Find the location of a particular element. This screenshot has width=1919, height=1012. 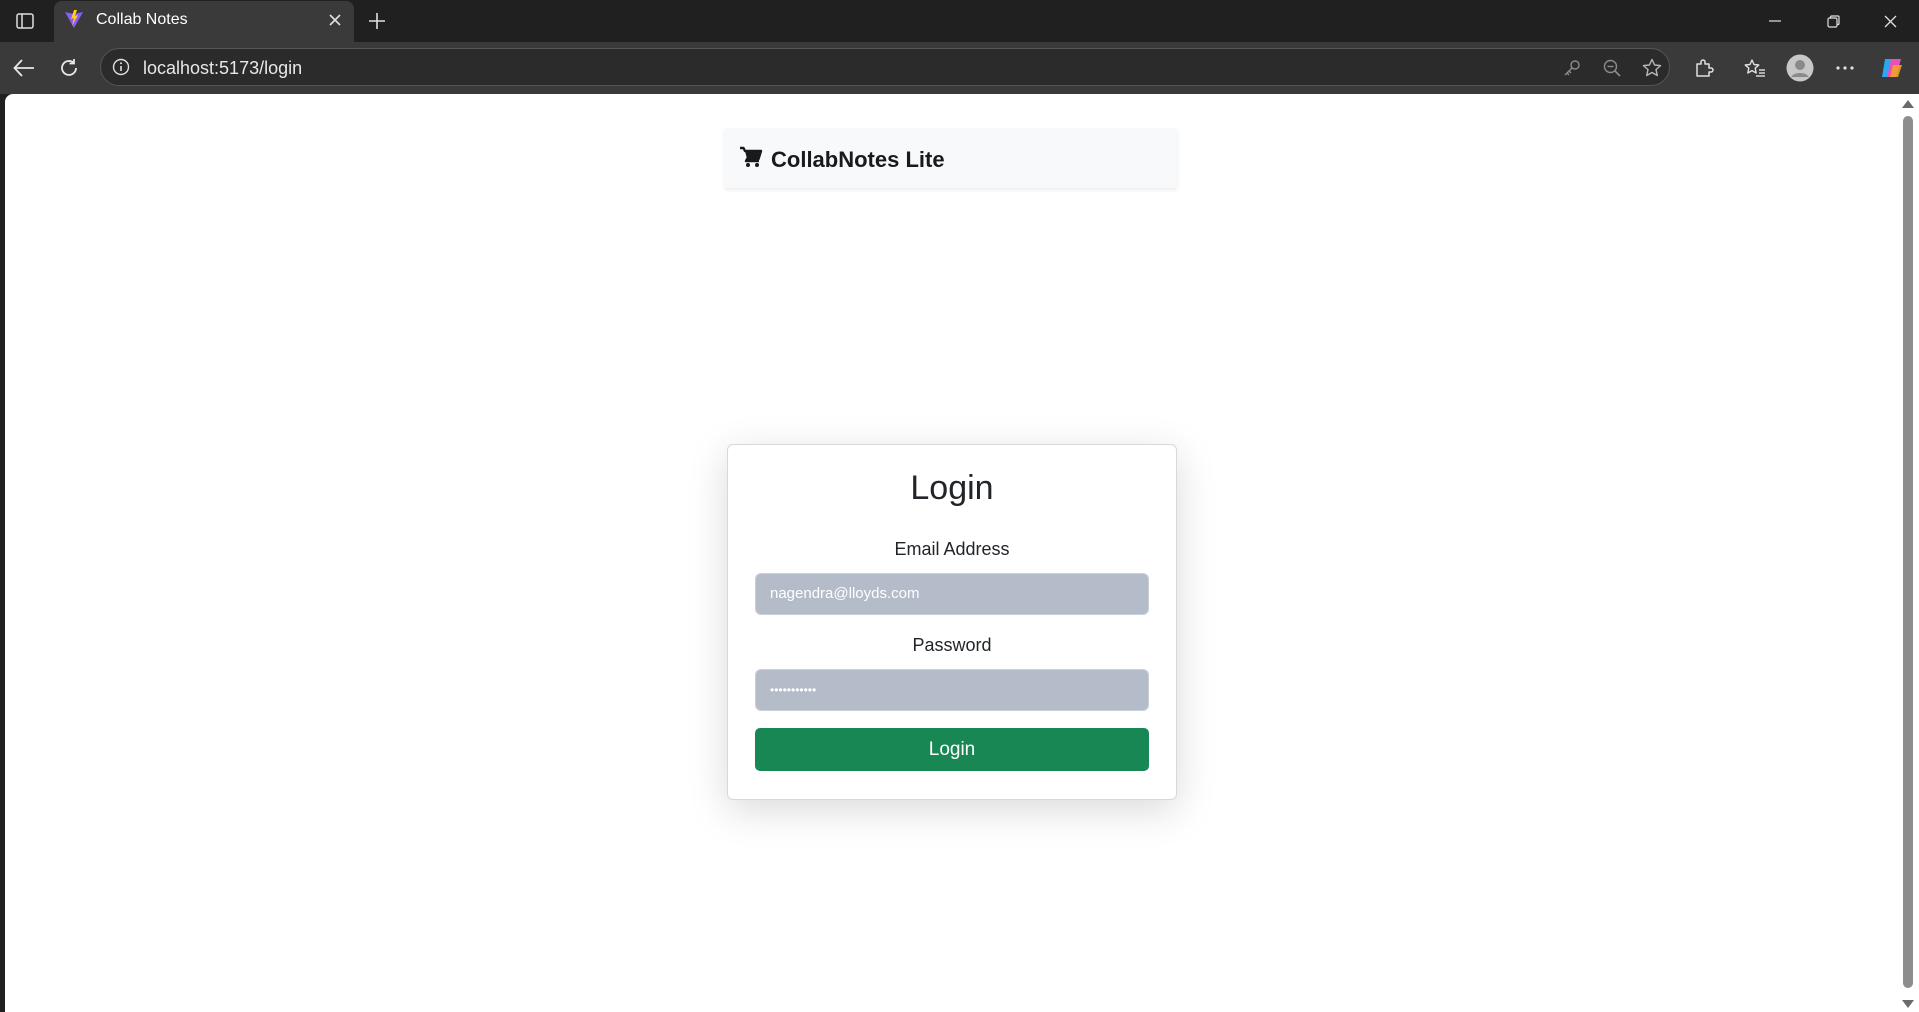

url-text: localhost:5173/login is located at coordinates (223, 68).